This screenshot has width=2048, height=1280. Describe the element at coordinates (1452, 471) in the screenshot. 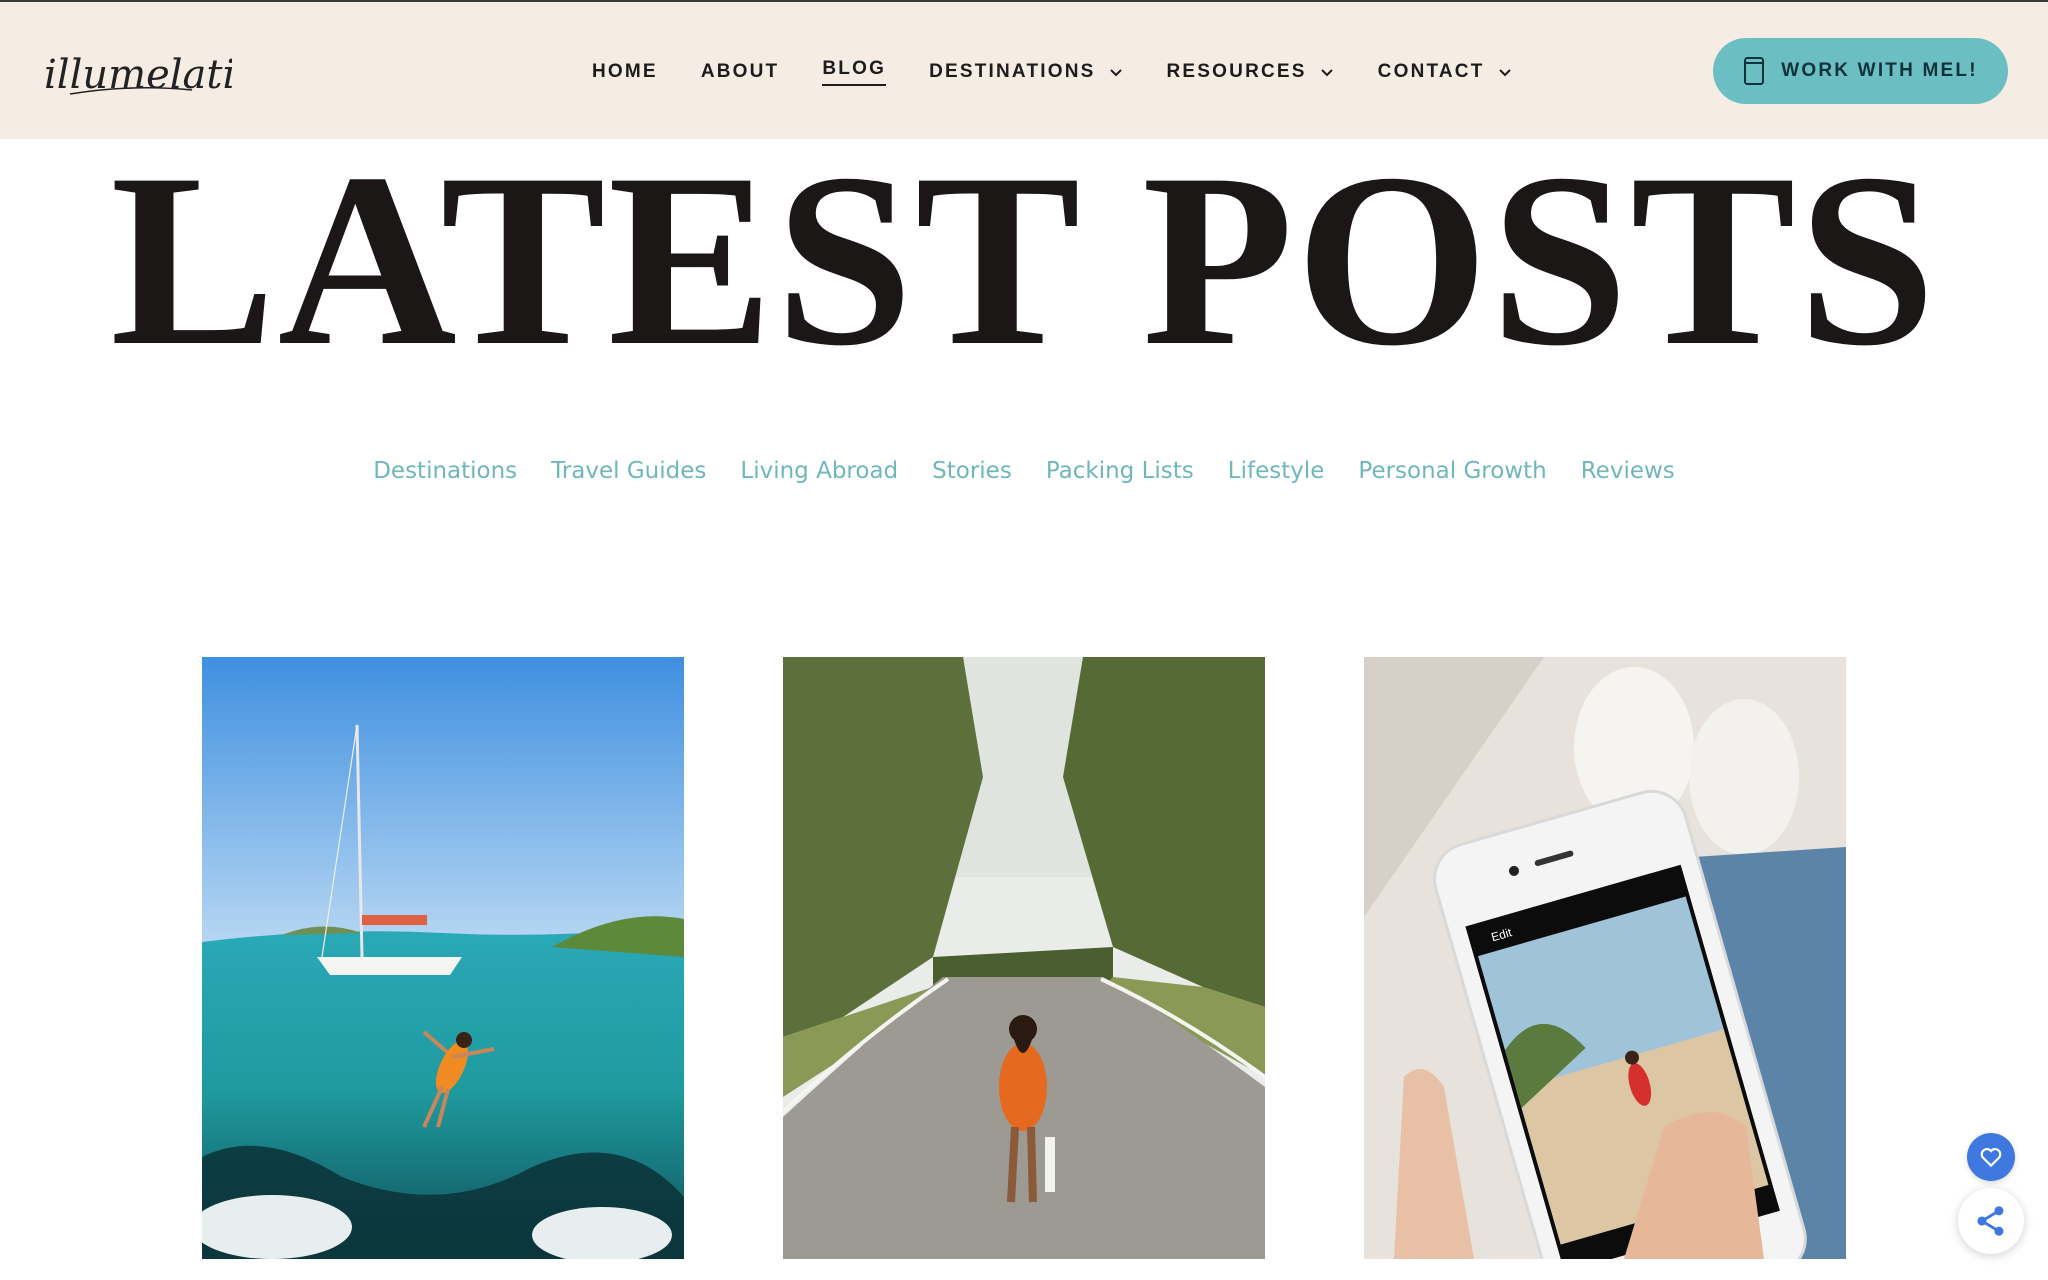

I see `category-link-personal-growth: Personal Growth` at that location.